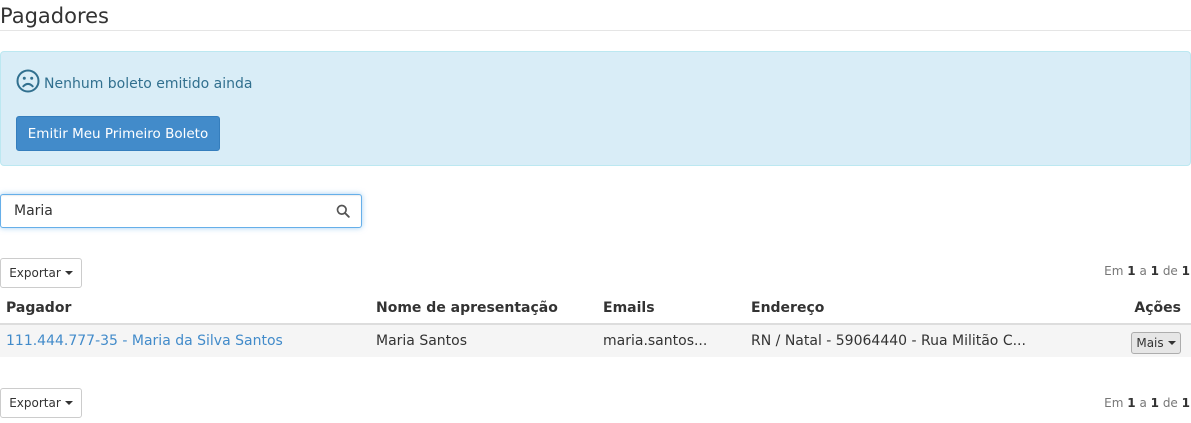  Describe the element at coordinates (28, 81) in the screenshot. I see `sad-face-icon` at that location.